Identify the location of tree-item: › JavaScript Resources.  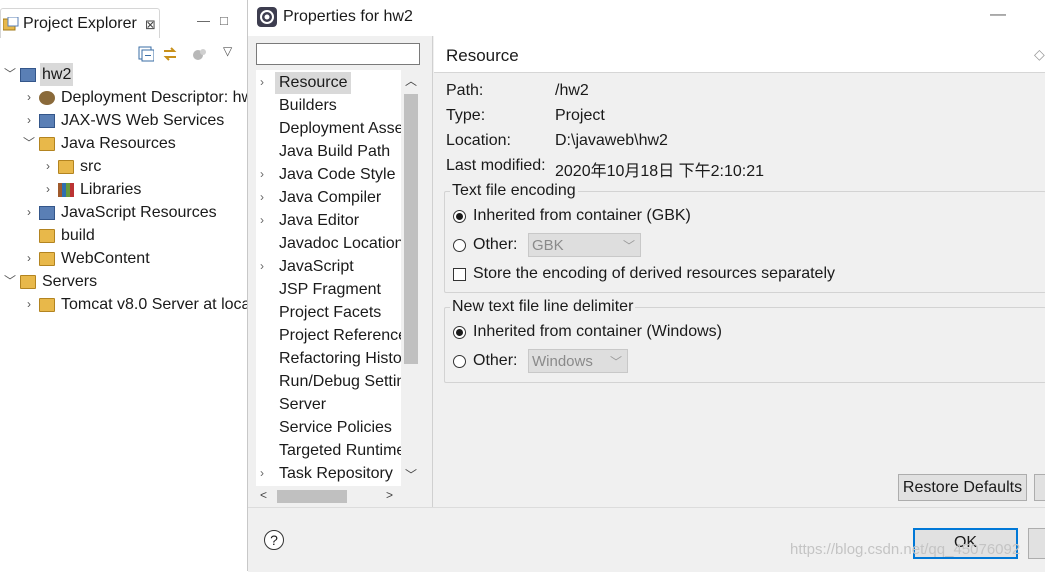
(123, 212).